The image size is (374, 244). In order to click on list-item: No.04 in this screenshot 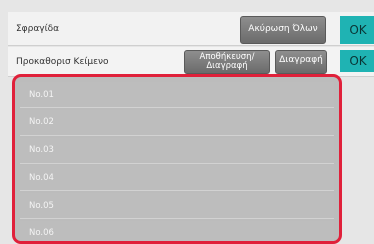, I will do `click(177, 178)`.